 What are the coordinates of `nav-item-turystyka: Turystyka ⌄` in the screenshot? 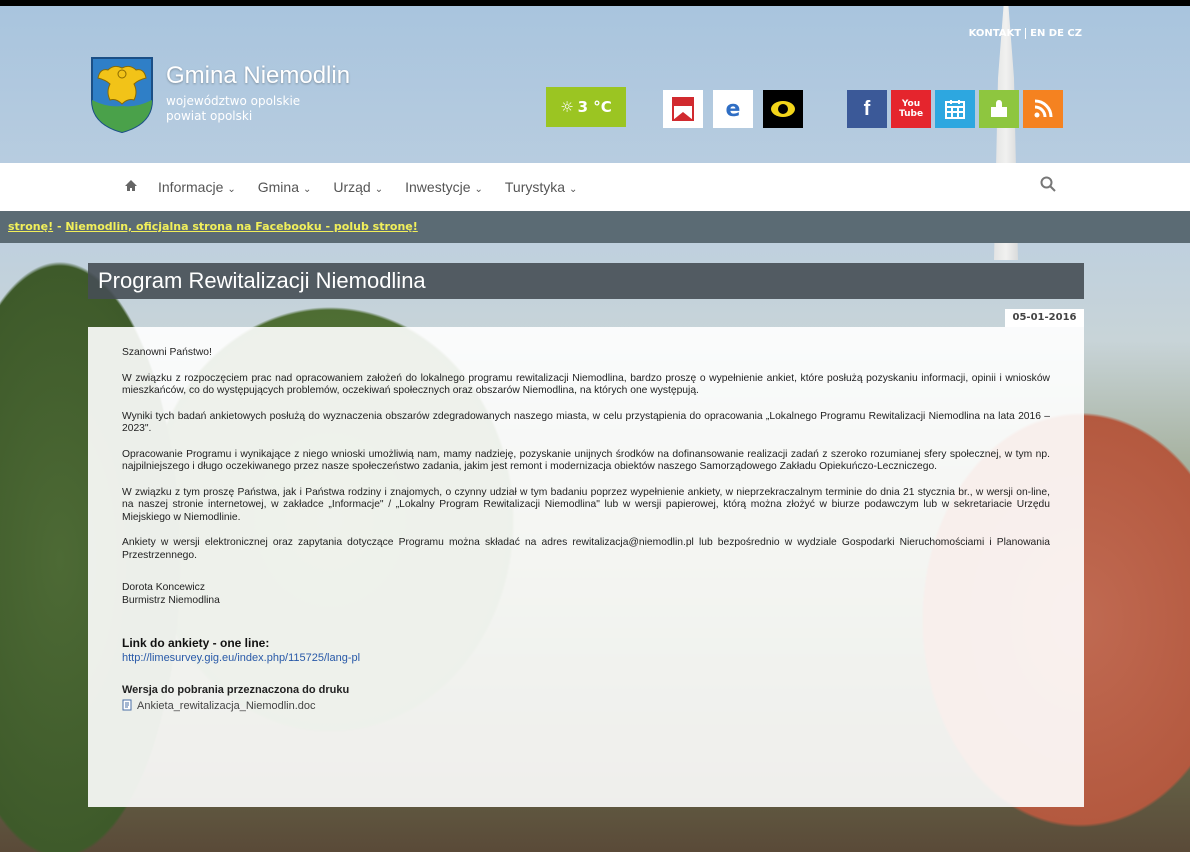 It's located at (541, 187).